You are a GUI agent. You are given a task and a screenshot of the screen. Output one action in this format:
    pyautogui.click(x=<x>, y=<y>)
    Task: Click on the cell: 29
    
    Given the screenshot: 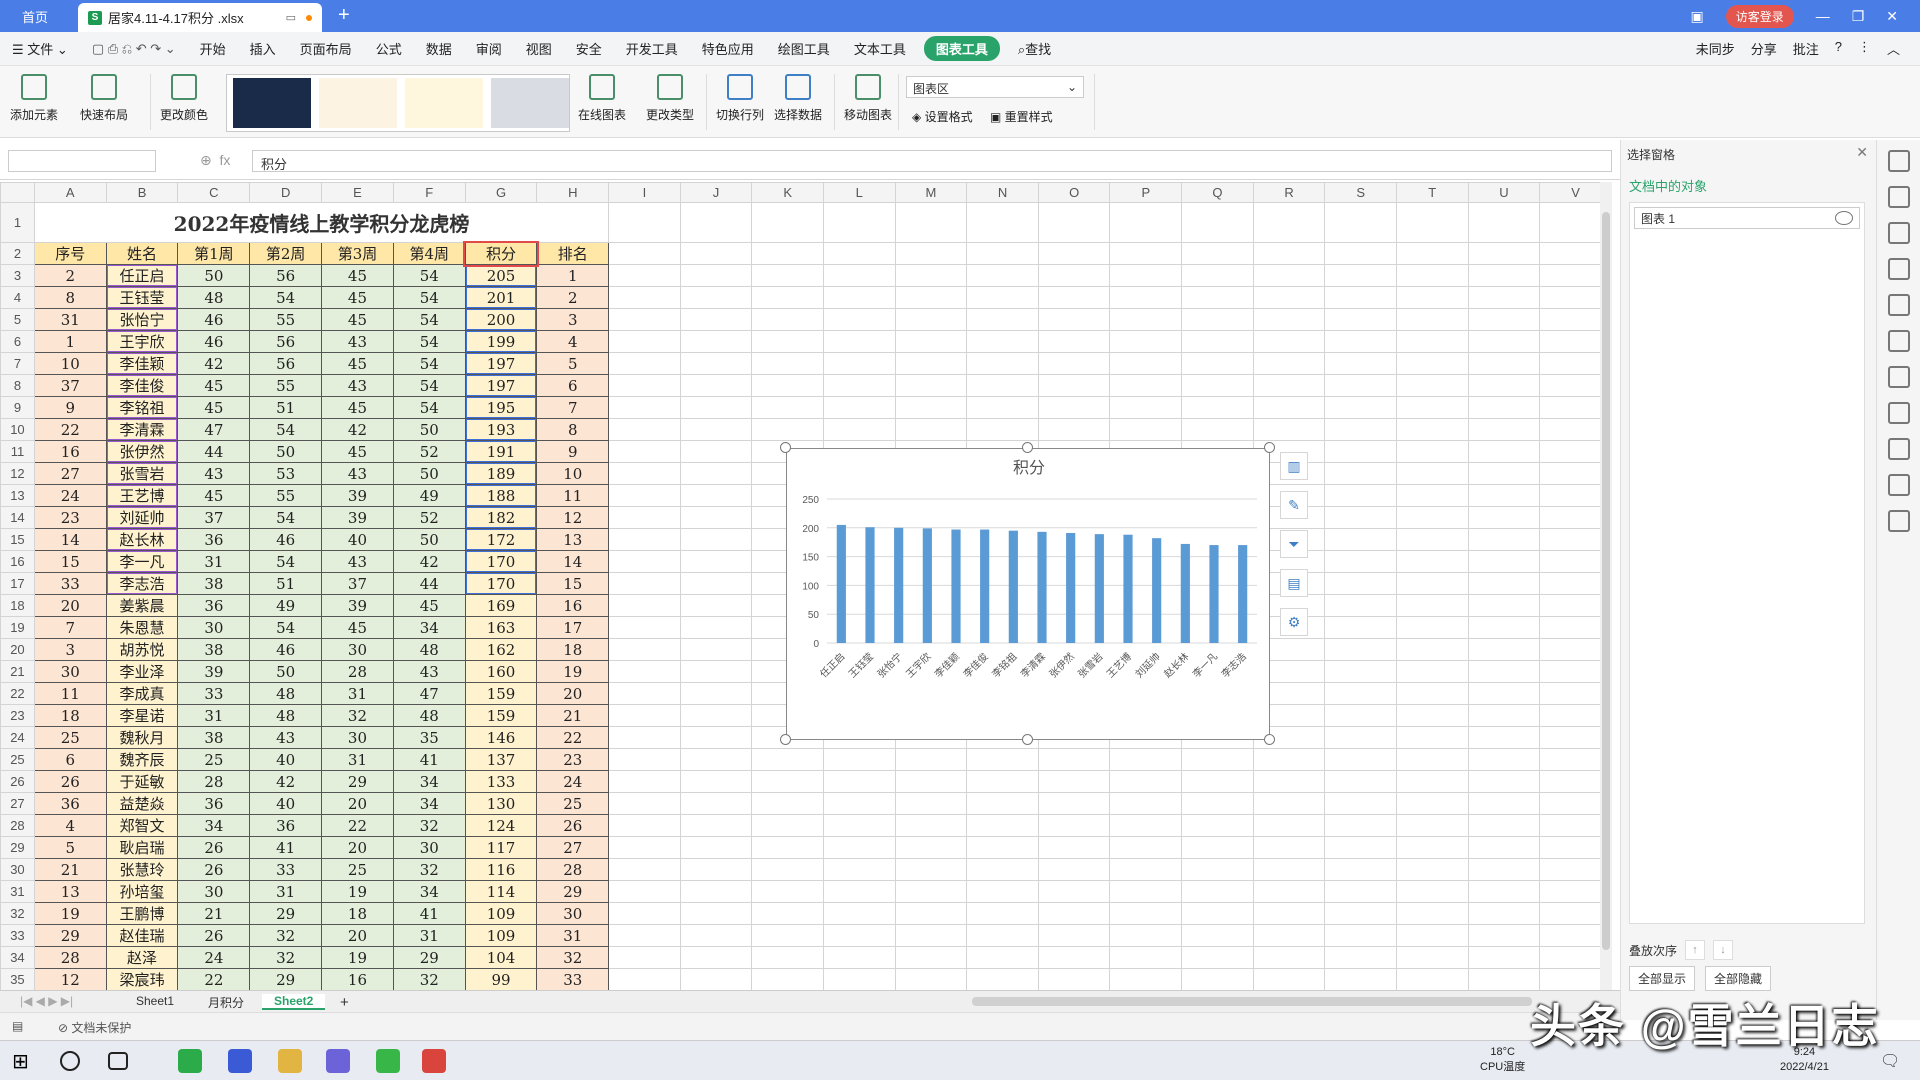 What is the action you would take?
    pyautogui.click(x=573, y=891)
    